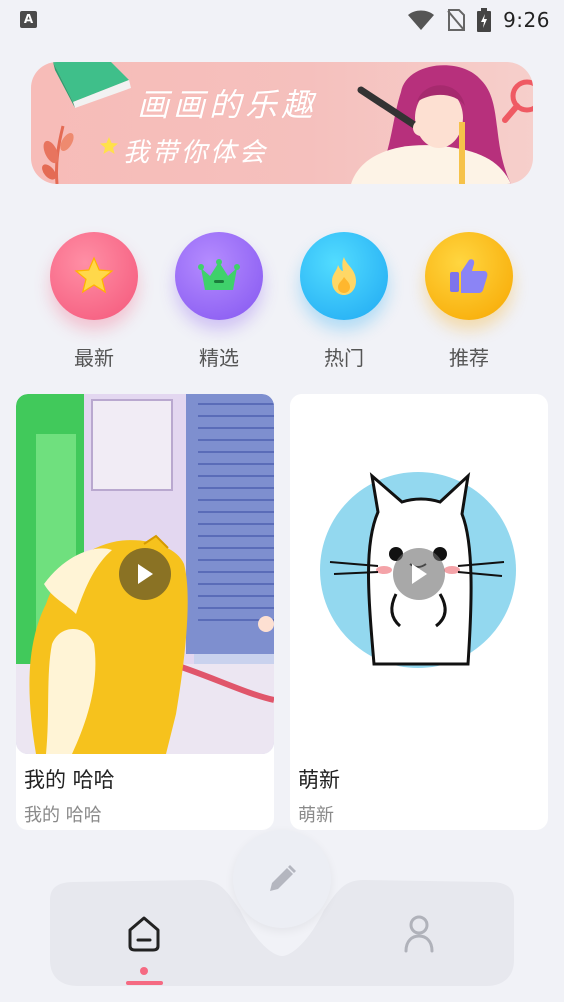 This screenshot has width=564, height=1002. I want to click on book-illustration, so click(92, 85).